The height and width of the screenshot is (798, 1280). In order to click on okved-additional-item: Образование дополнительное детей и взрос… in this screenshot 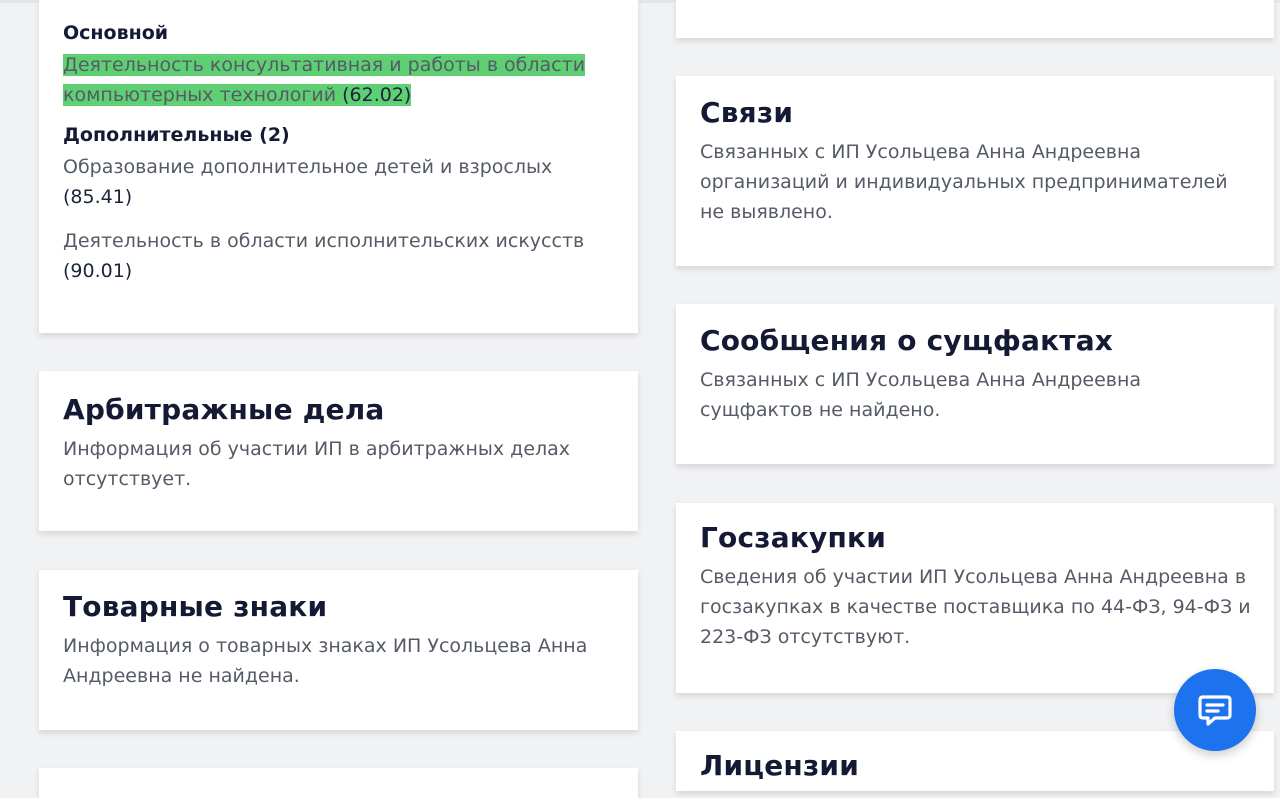, I will do `click(335, 182)`.